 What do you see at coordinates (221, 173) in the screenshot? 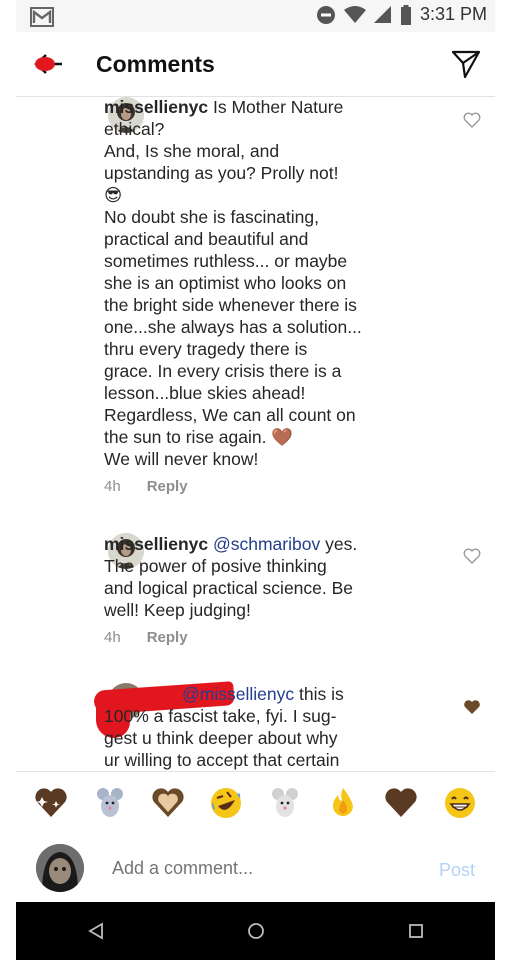
I see `comment-text-line: upstanding as you? Prolly not!` at bounding box center [221, 173].